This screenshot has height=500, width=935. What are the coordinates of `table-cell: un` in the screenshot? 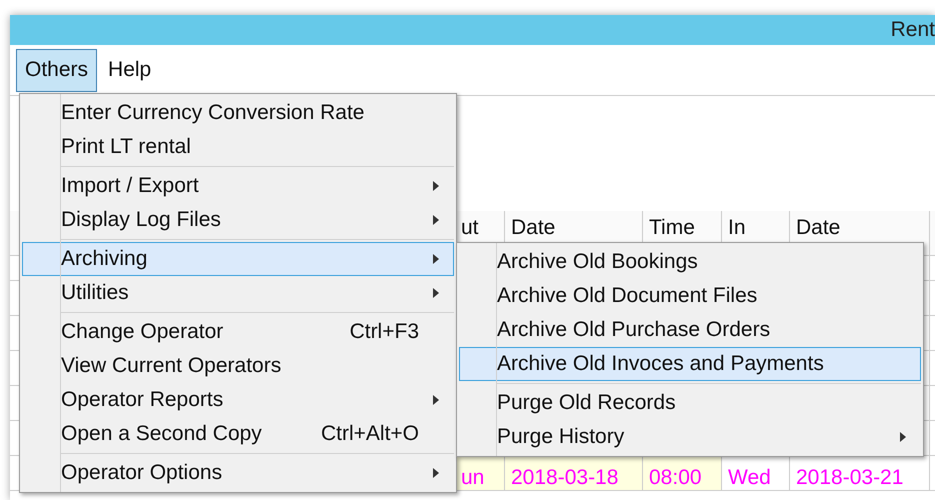 It's located at (480, 473).